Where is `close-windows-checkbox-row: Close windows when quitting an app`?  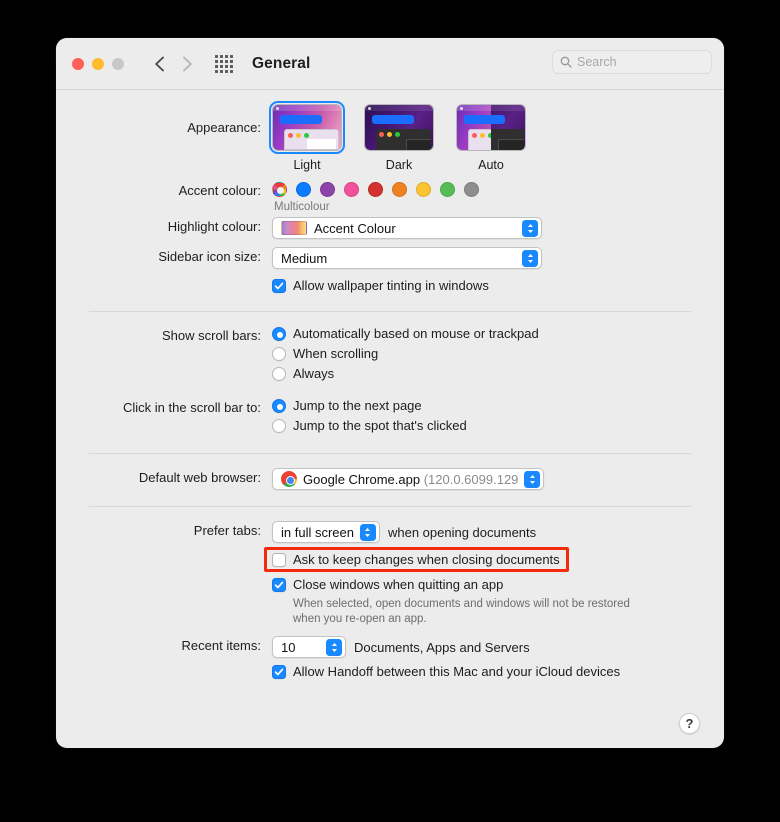 close-windows-checkbox-row: Close windows when quitting an app is located at coordinates (483, 584).